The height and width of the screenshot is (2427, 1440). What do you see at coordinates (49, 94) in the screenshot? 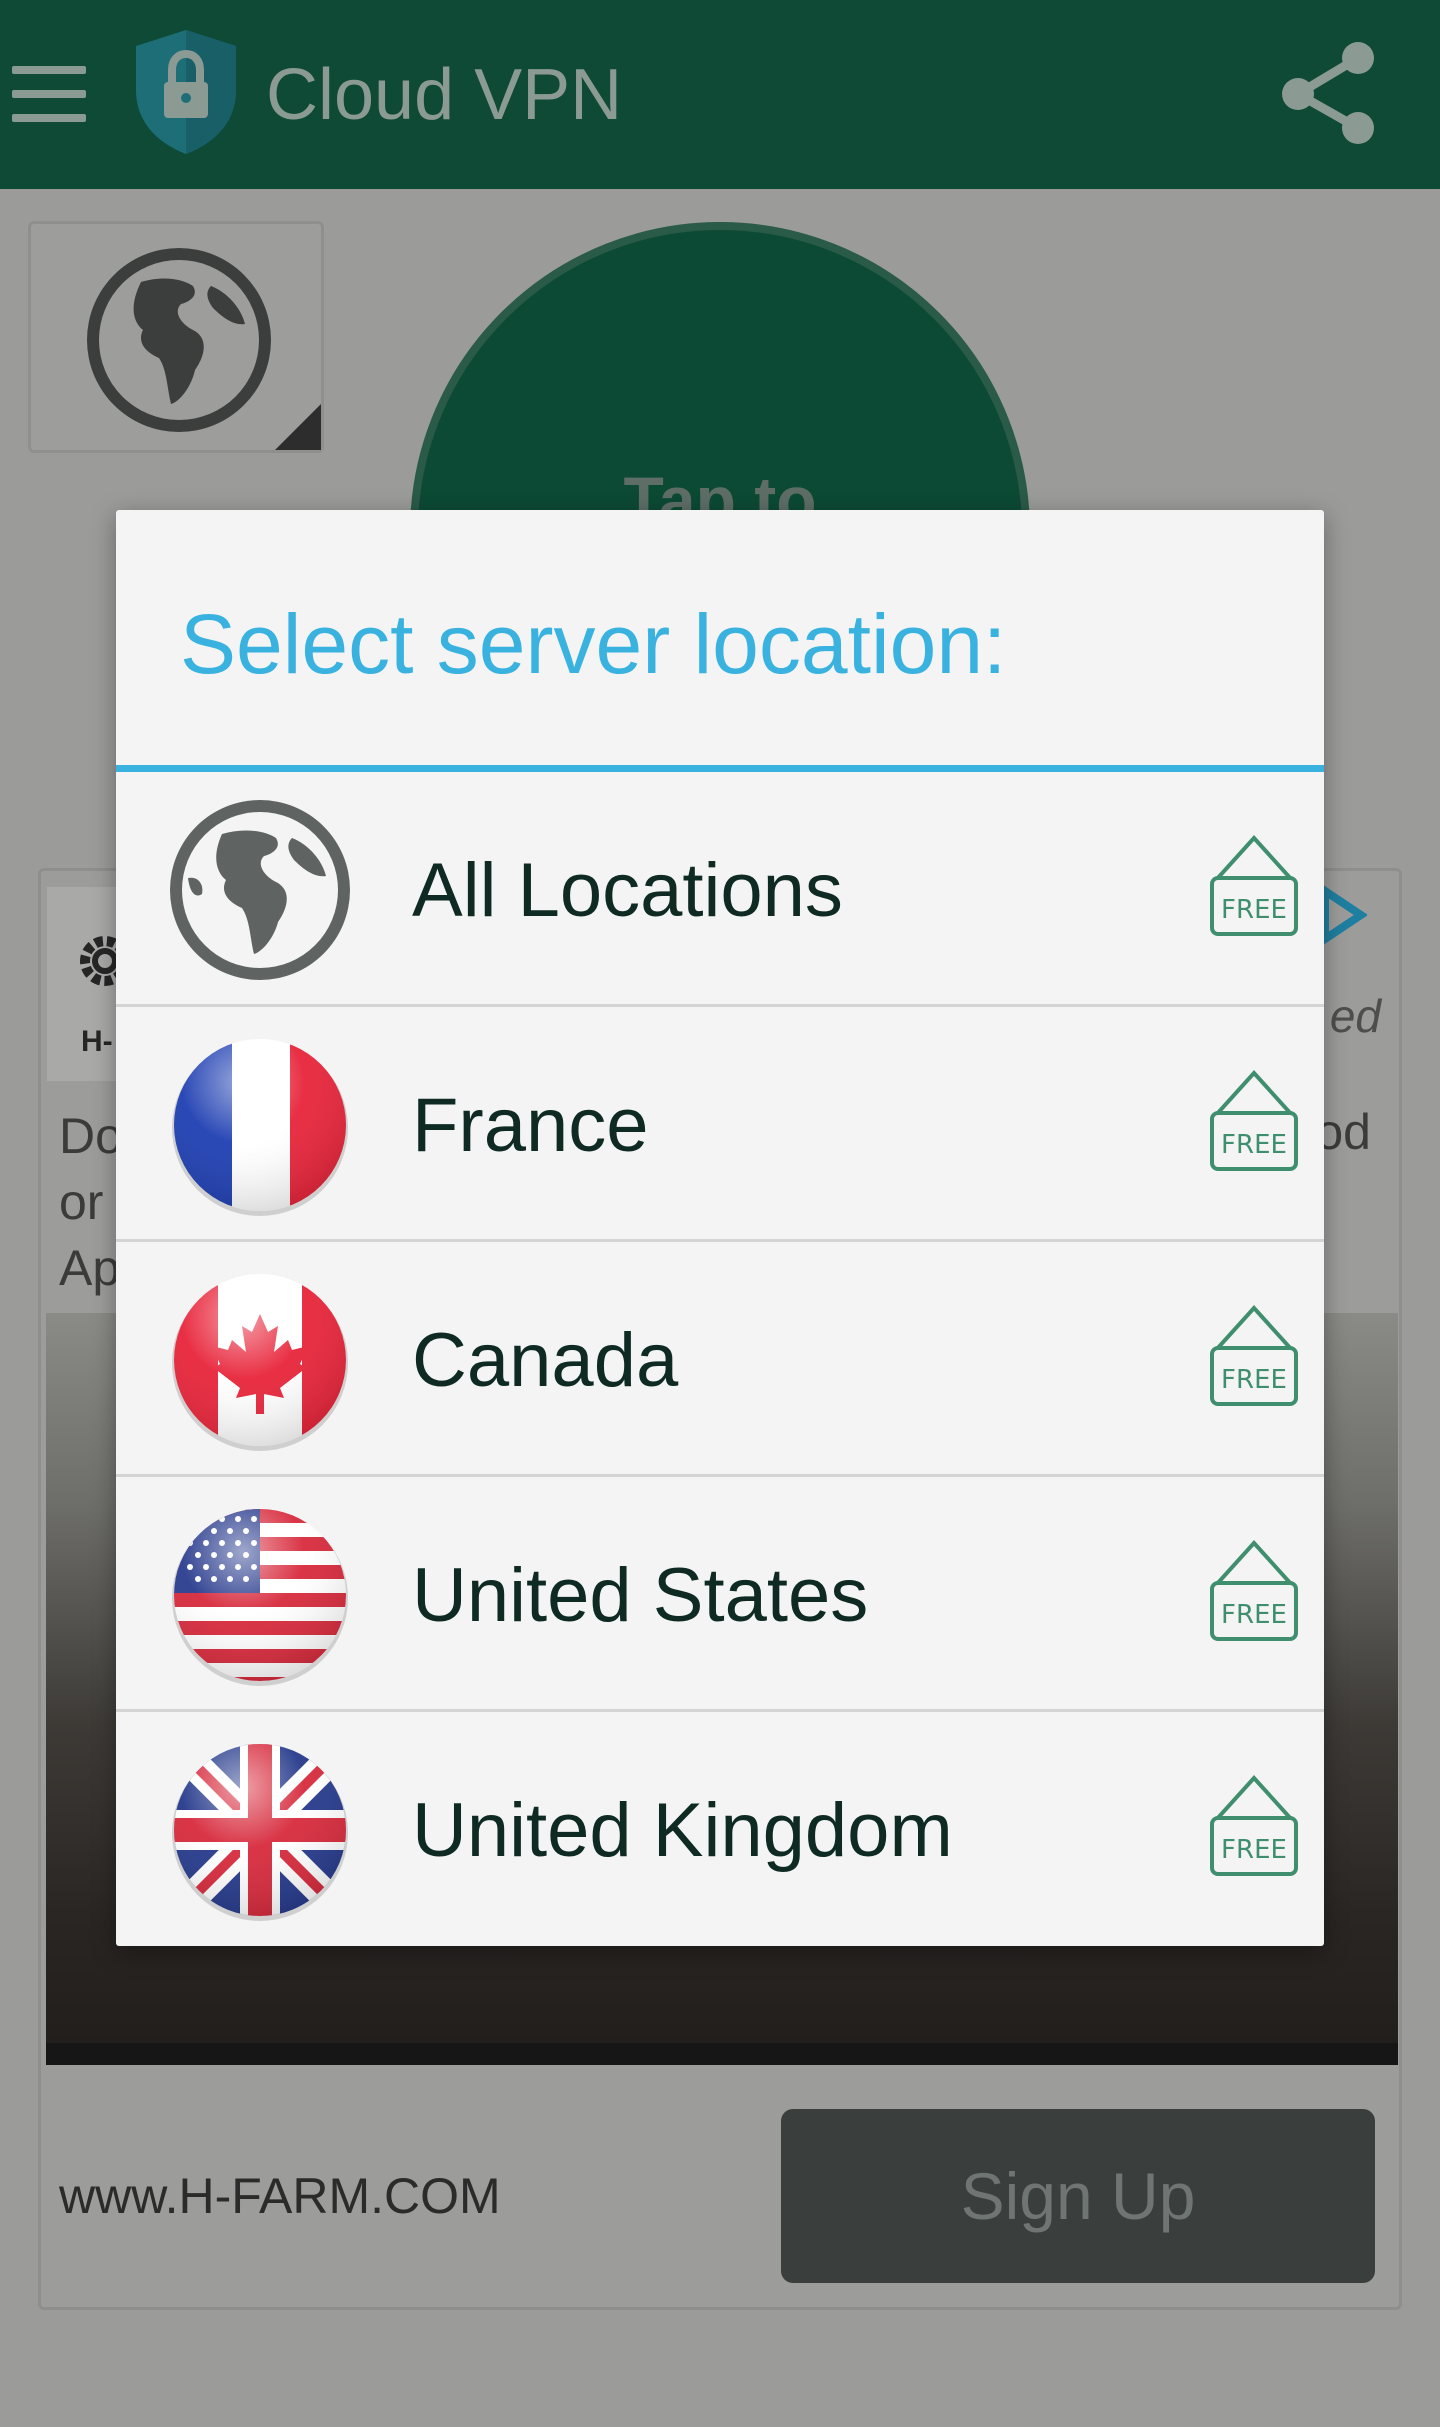
I see `hamburger-menu-icon` at bounding box center [49, 94].